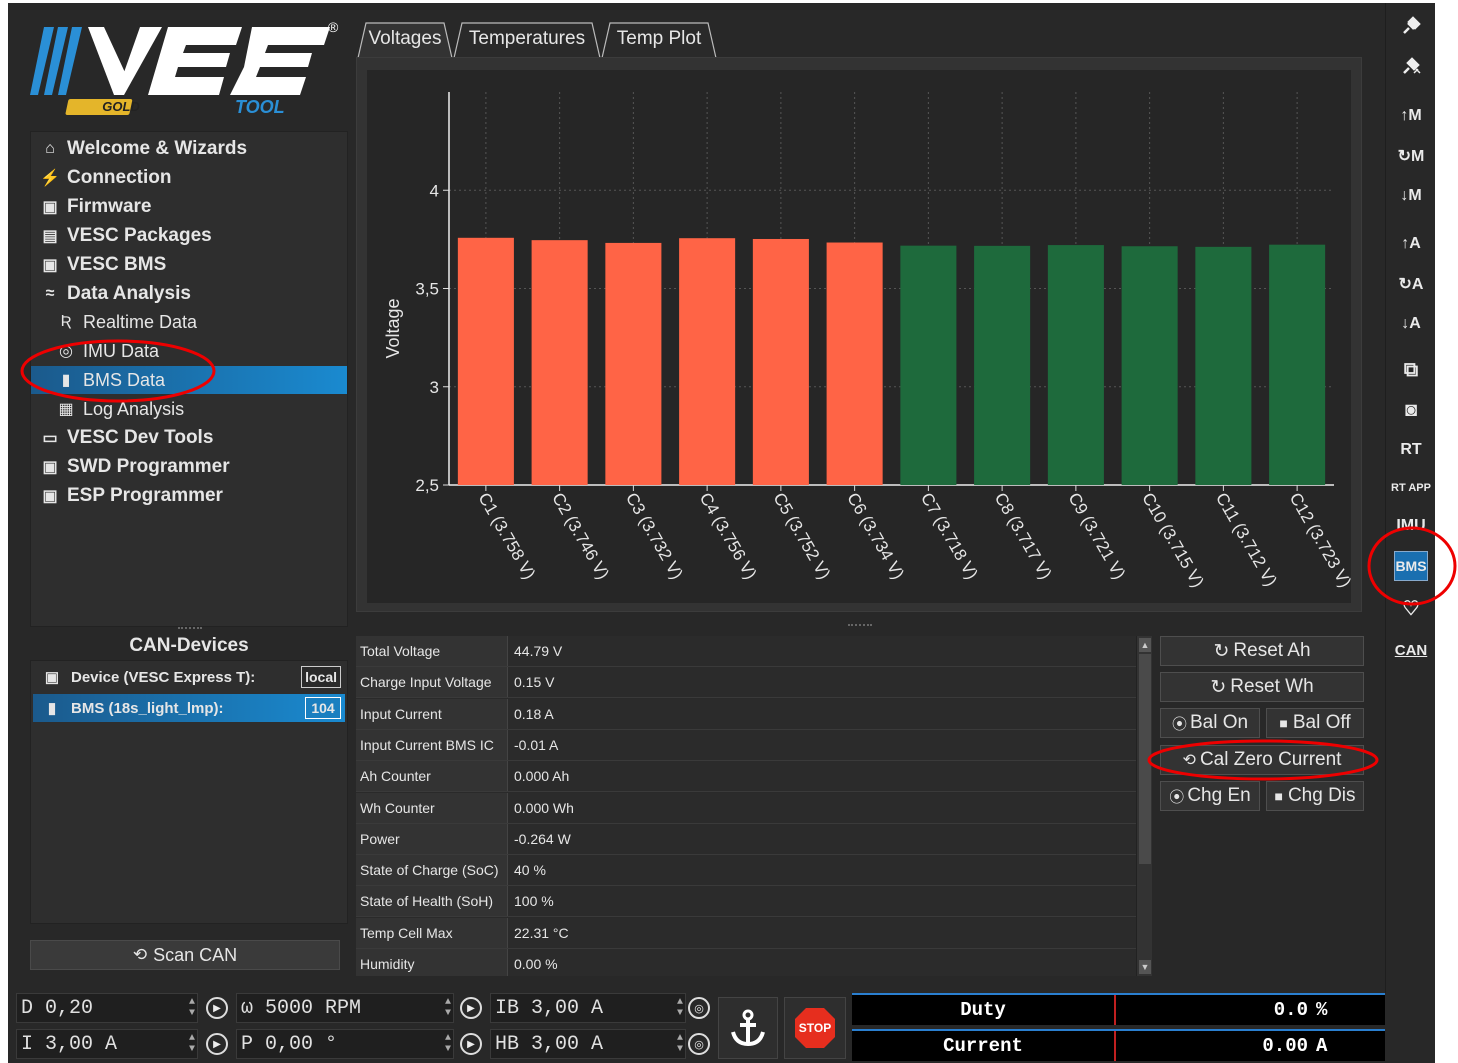 The height and width of the screenshot is (1063, 1458). Describe the element at coordinates (1410, 244) in the screenshot. I see `forward-app-icon: ↑A` at that location.